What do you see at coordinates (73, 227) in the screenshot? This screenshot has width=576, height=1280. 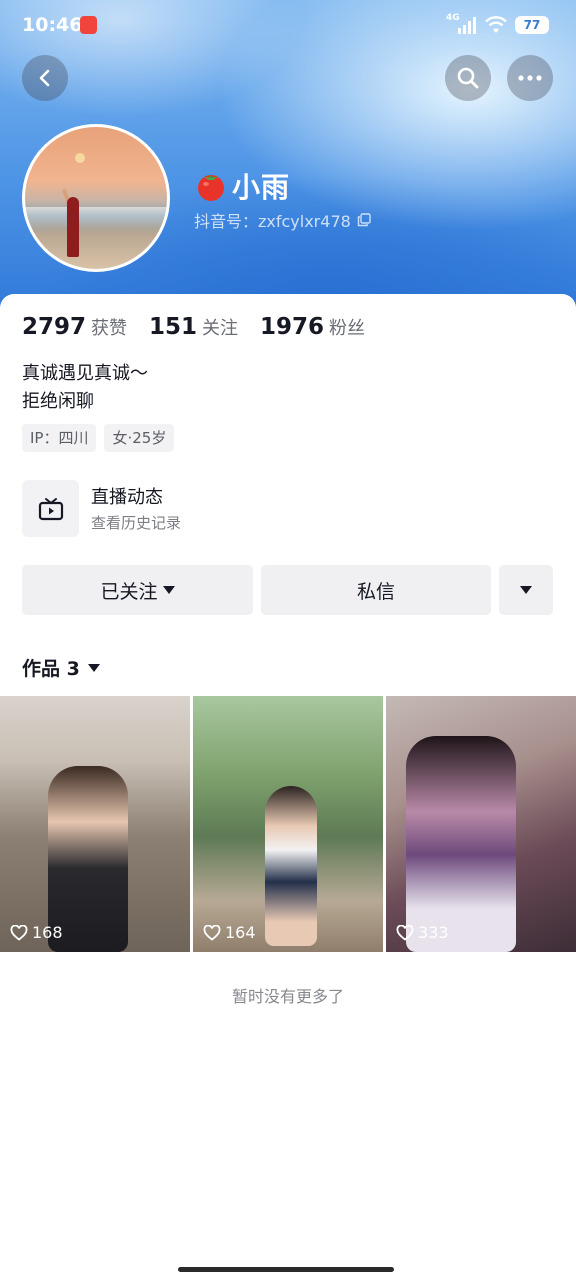 I see `avatar-person` at bounding box center [73, 227].